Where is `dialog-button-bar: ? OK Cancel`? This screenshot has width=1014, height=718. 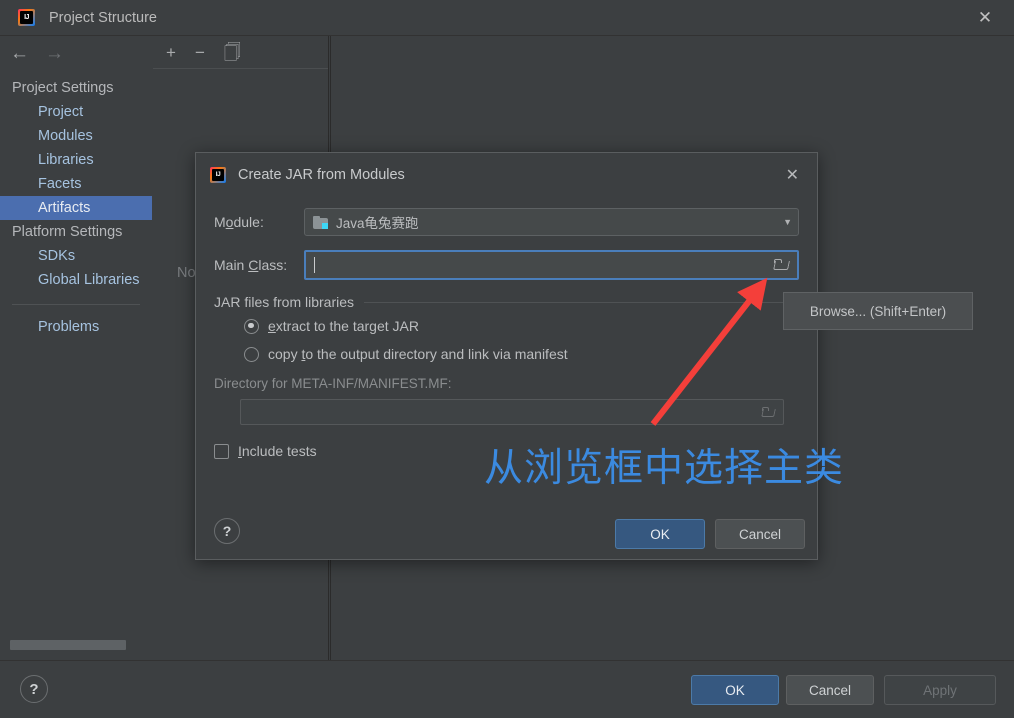
dialog-button-bar: ? OK Cancel is located at coordinates (506, 531).